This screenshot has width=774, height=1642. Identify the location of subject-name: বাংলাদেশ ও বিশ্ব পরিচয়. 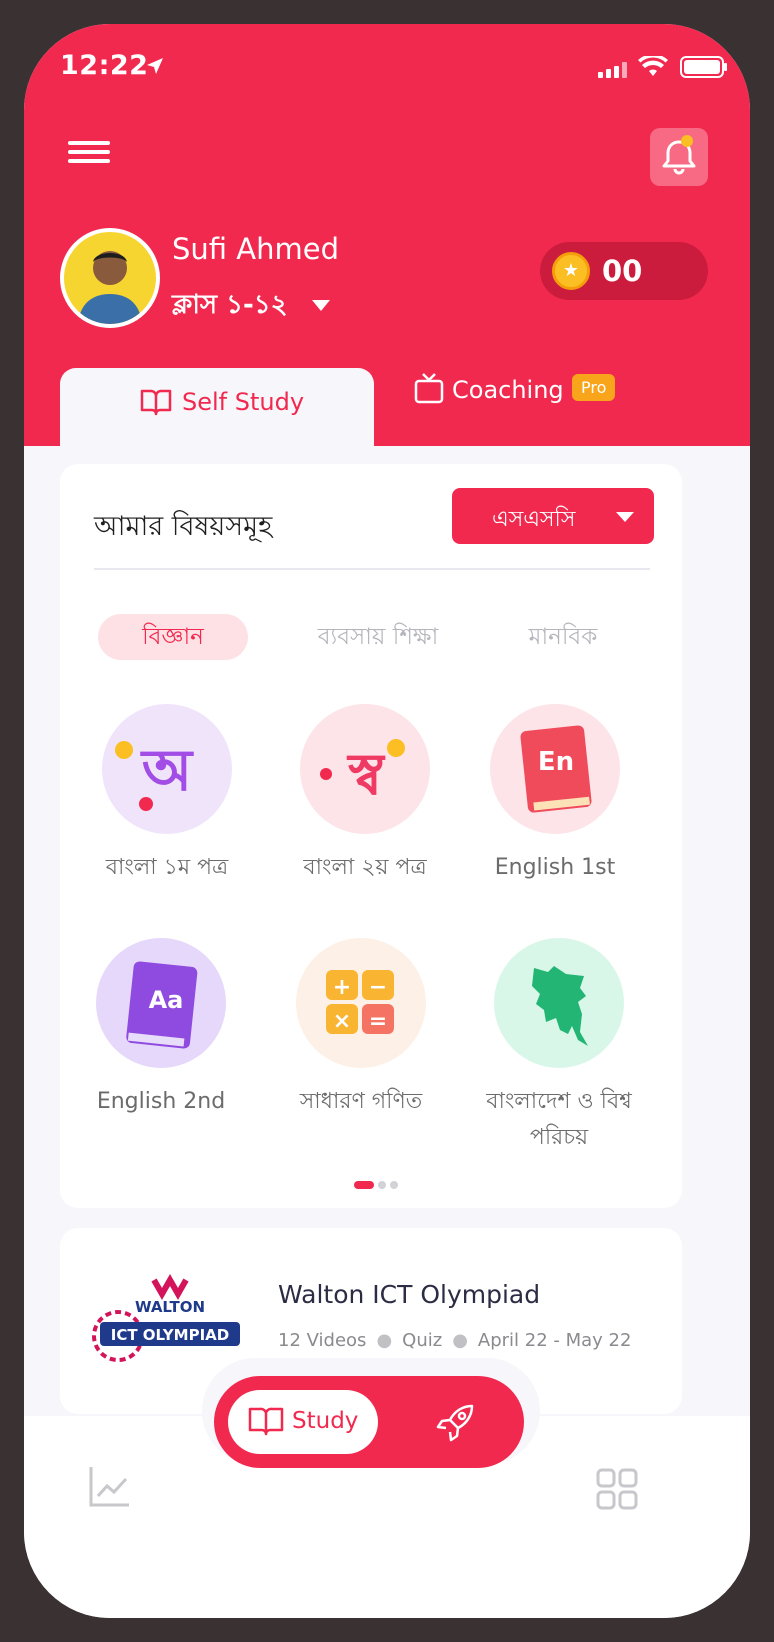
(559, 1119).